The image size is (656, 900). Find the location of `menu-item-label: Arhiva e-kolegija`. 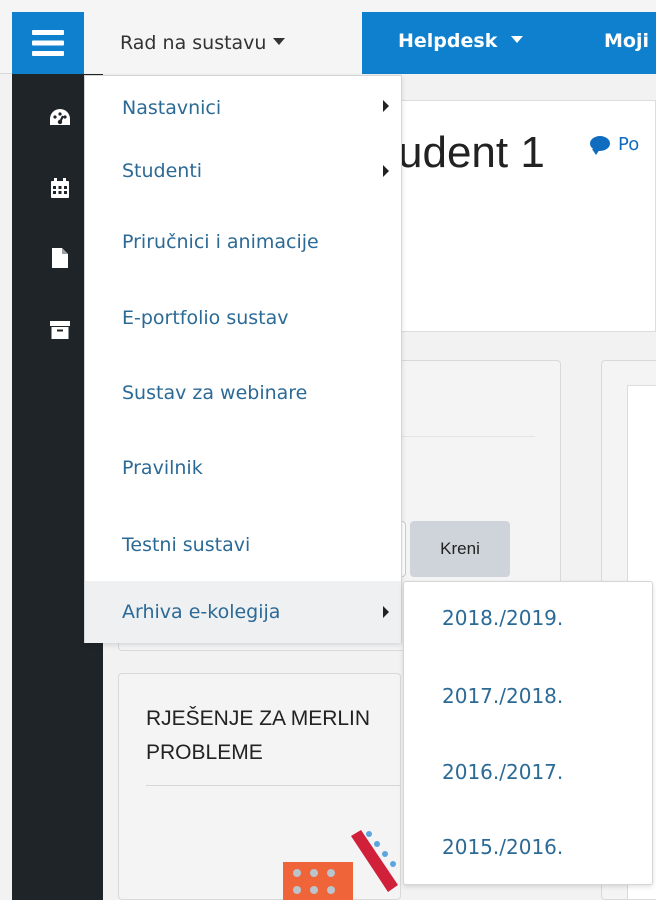

menu-item-label: Arhiva e-kolegija is located at coordinates (201, 612).